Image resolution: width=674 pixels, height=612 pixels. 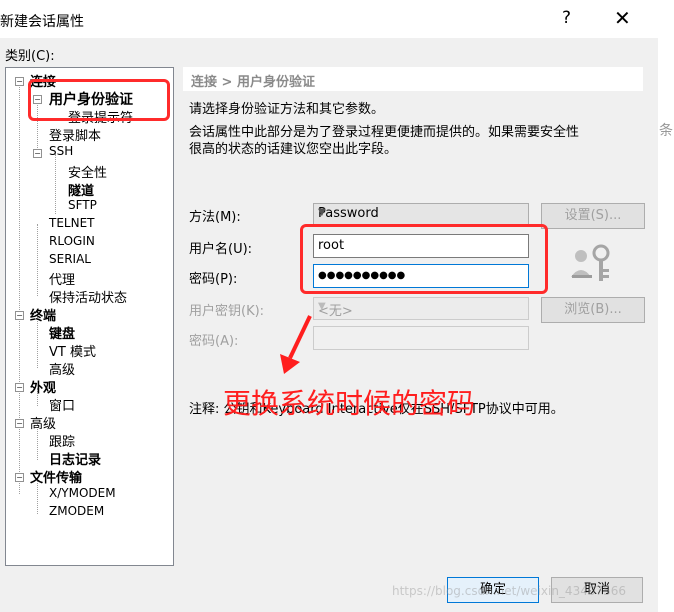 What do you see at coordinates (566, 18) in the screenshot?
I see `help-button: ?` at bounding box center [566, 18].